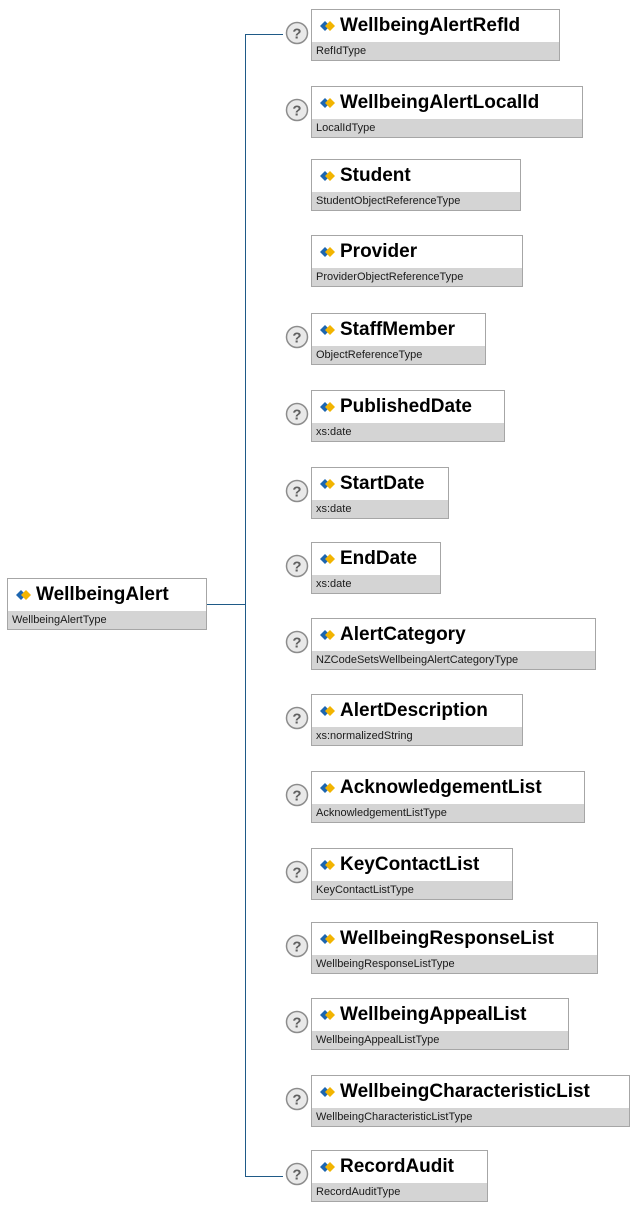  What do you see at coordinates (107, 620) in the screenshot?
I see `root-element-type: WellbeingAlertType` at bounding box center [107, 620].